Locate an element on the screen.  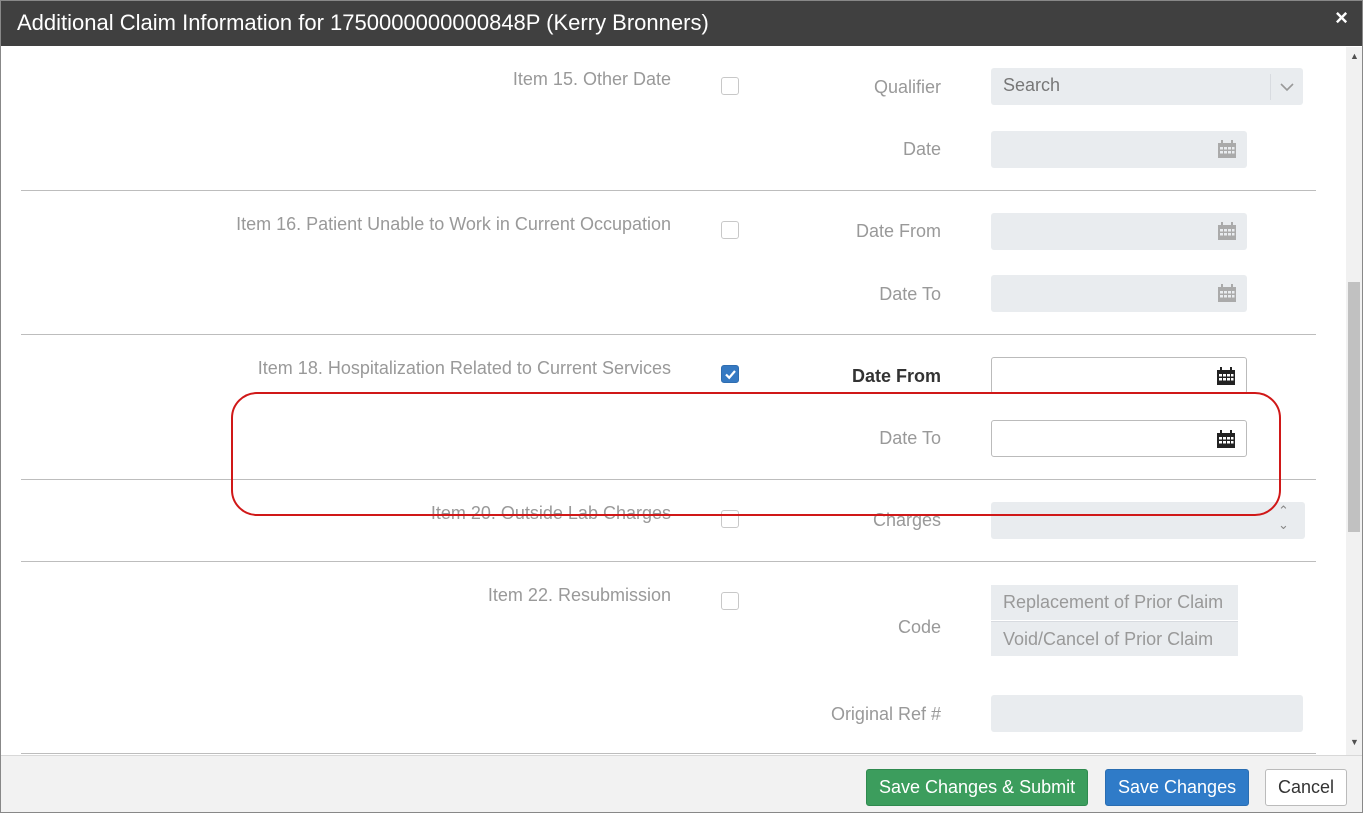
chevron-down-icon is located at coordinates (1286, 87).